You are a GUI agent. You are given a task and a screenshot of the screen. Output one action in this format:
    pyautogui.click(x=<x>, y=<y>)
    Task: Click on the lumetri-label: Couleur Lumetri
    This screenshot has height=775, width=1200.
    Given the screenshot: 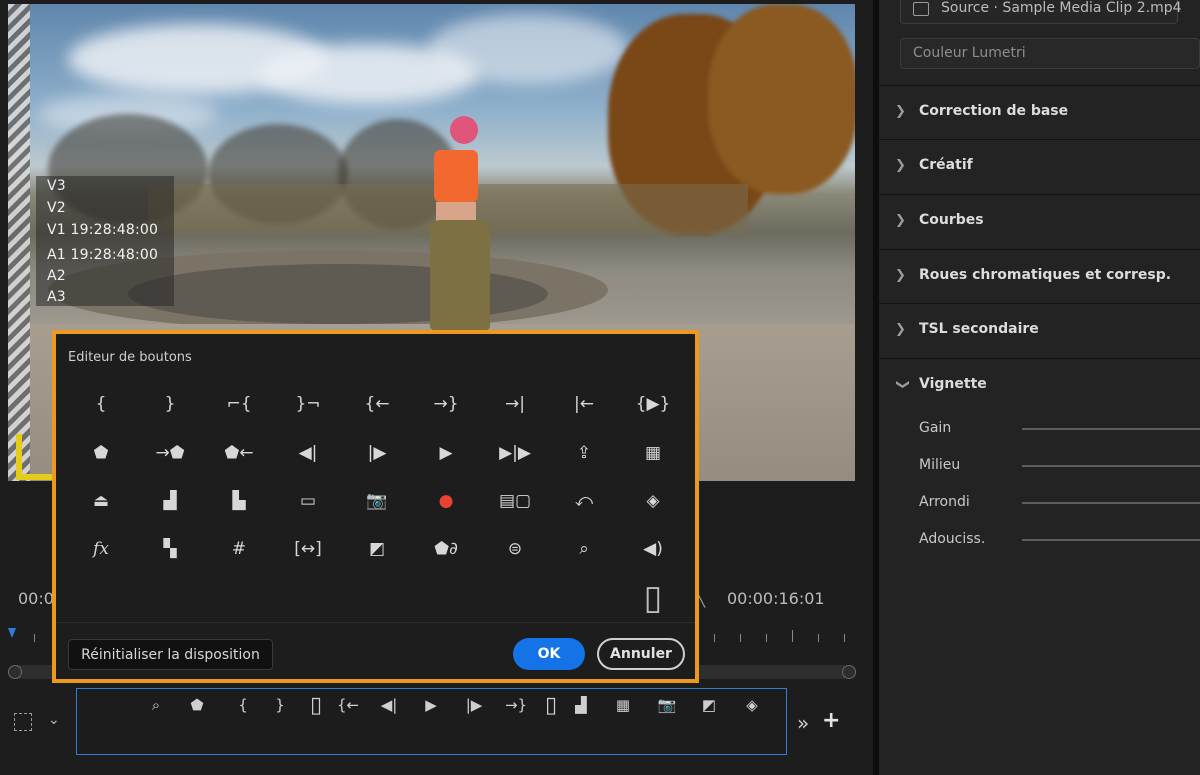 What is the action you would take?
    pyautogui.click(x=969, y=53)
    